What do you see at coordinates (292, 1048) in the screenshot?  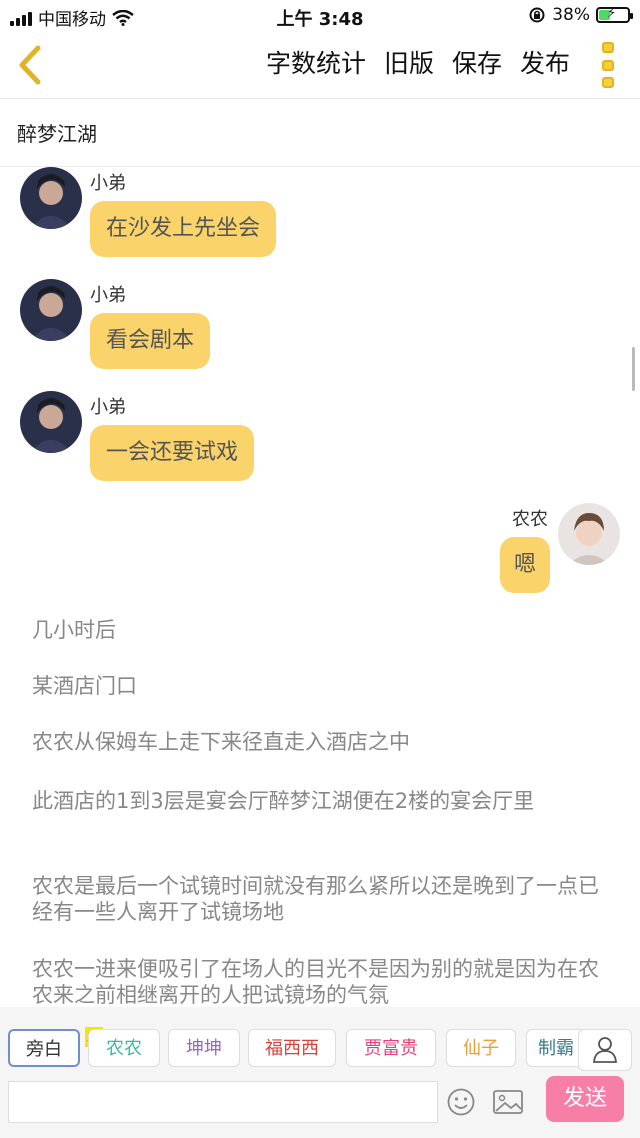 I see `character-chip: 福西西` at bounding box center [292, 1048].